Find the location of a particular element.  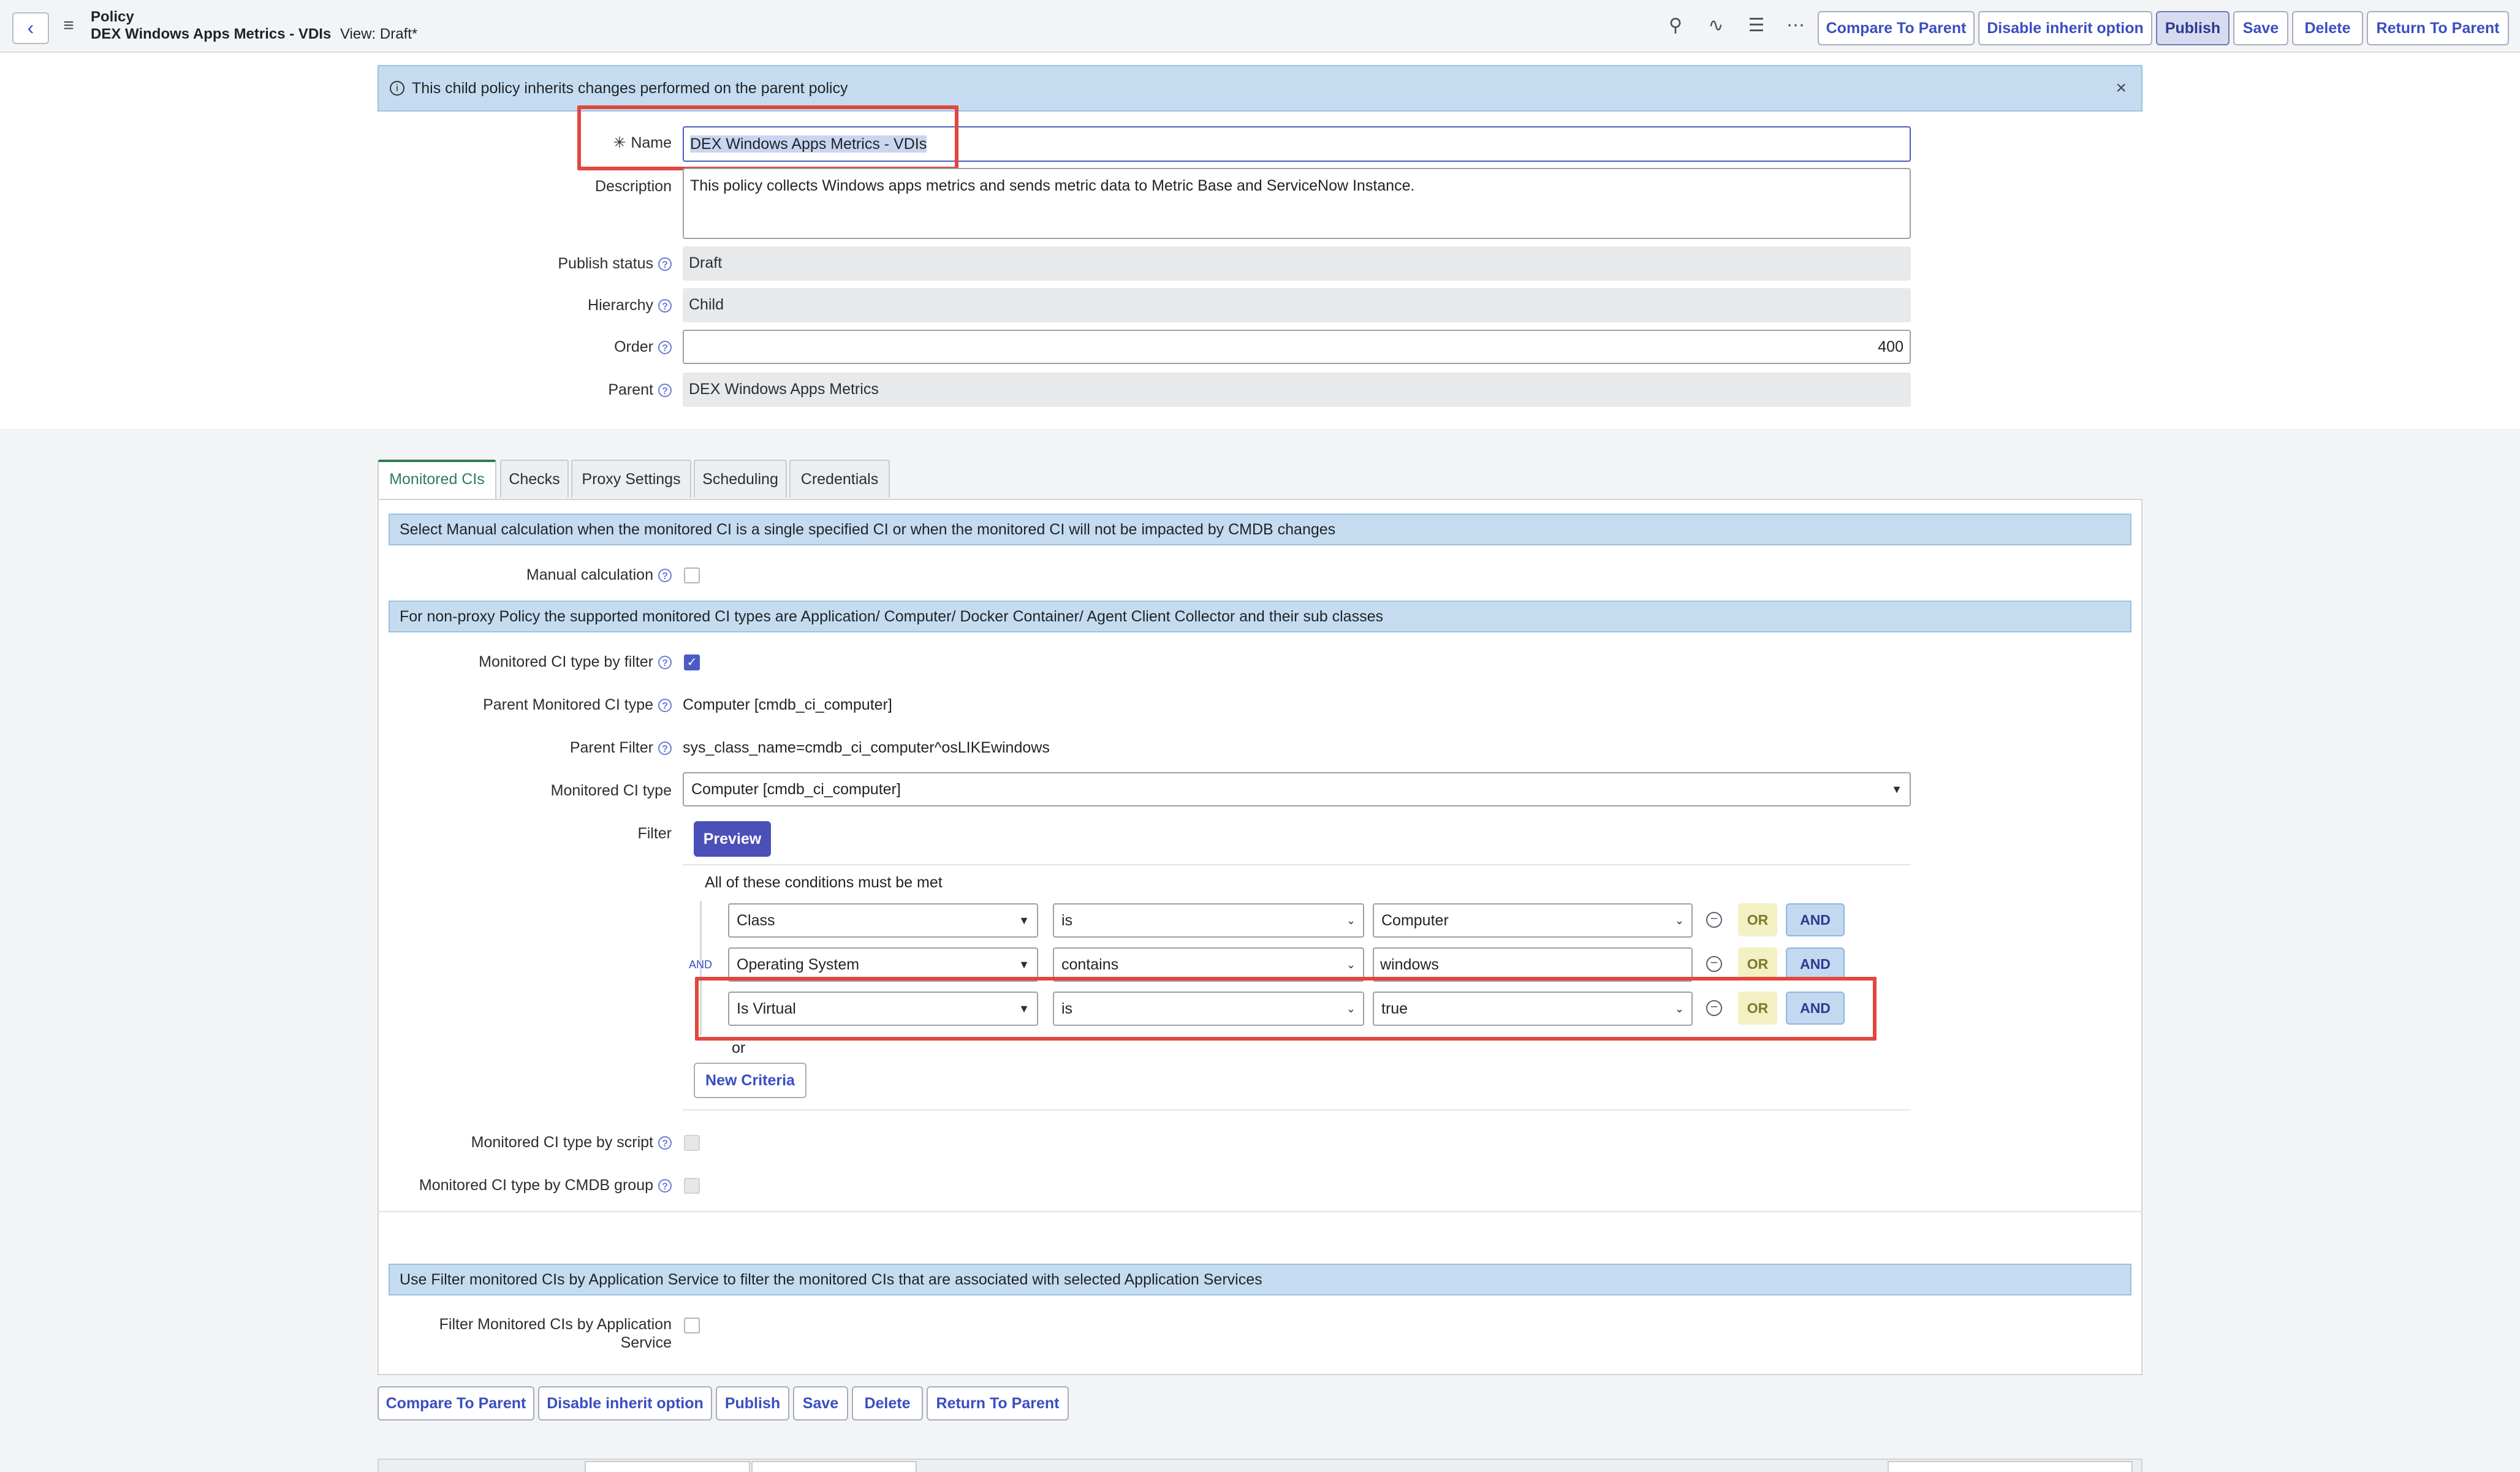

ci-type-label: Monitored CI type is located at coordinates (611, 790).